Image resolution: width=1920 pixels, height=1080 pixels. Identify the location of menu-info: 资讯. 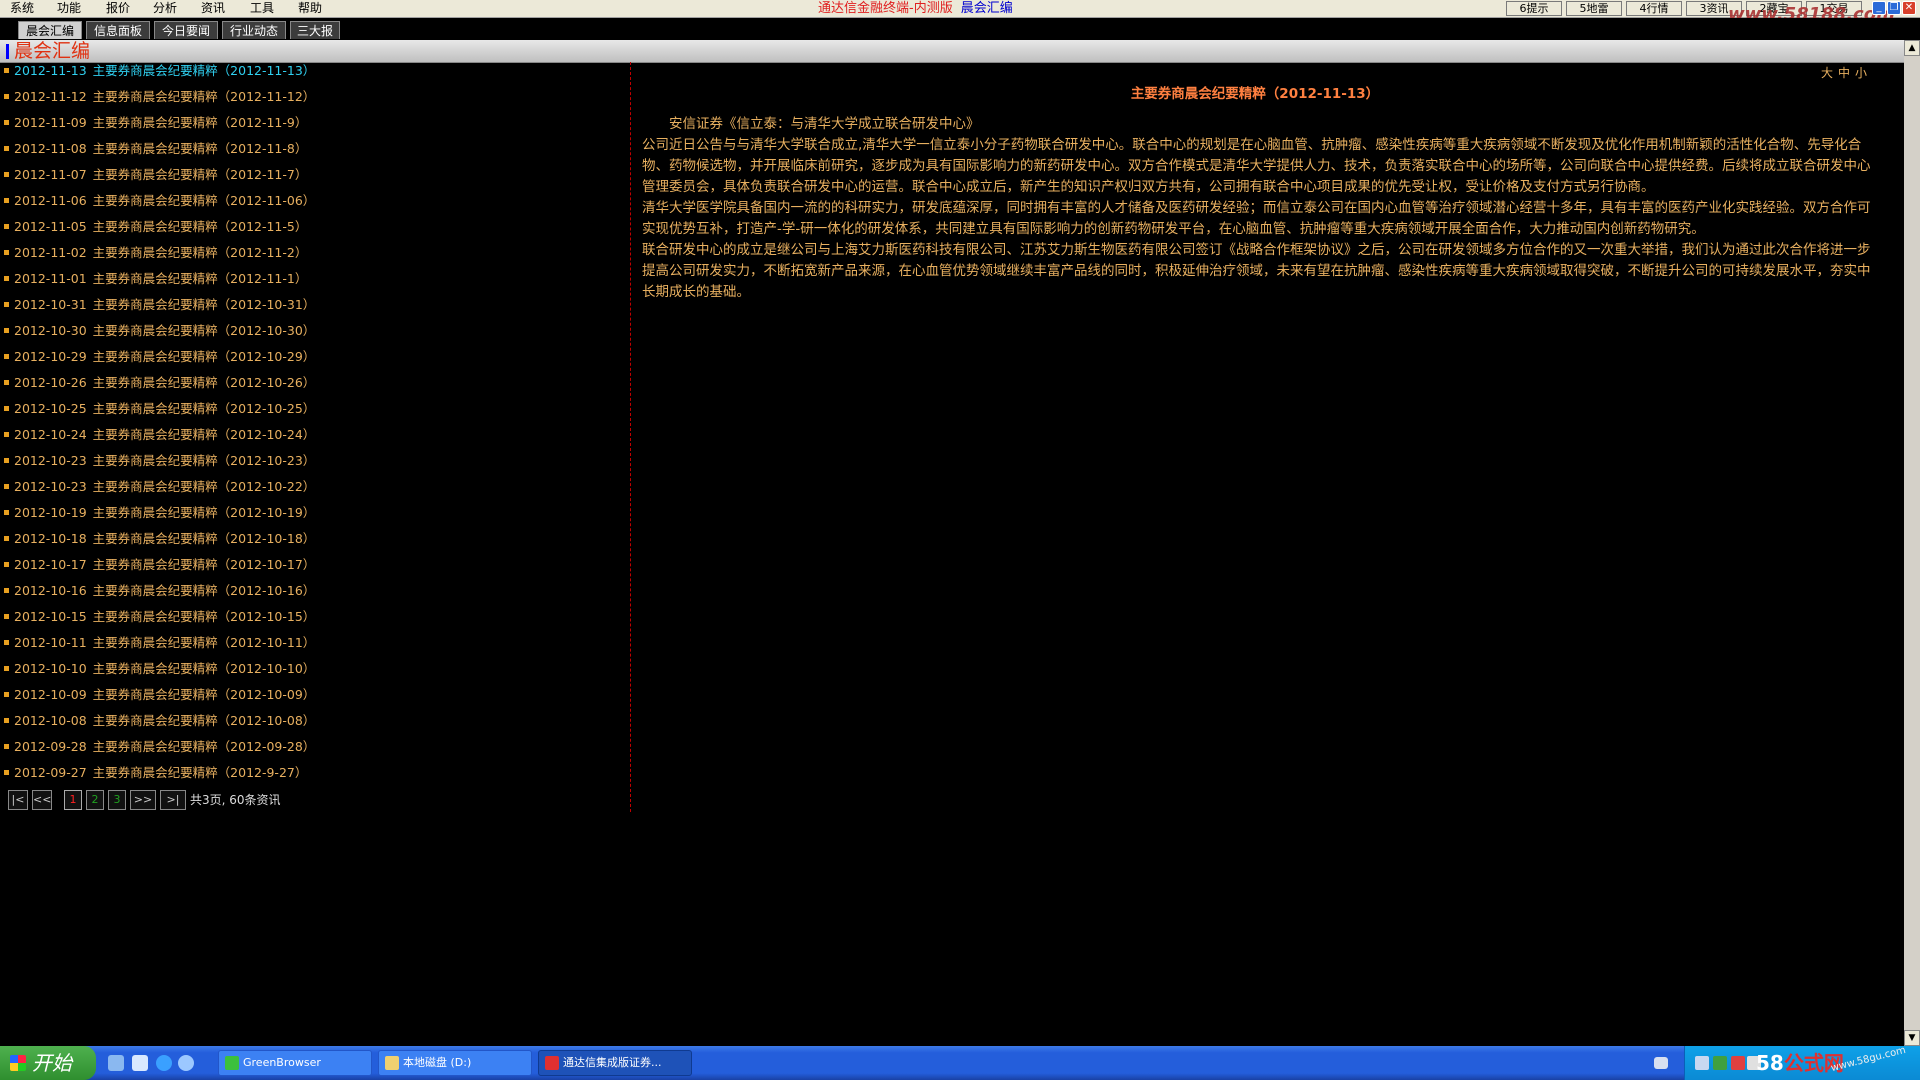
(213, 8).